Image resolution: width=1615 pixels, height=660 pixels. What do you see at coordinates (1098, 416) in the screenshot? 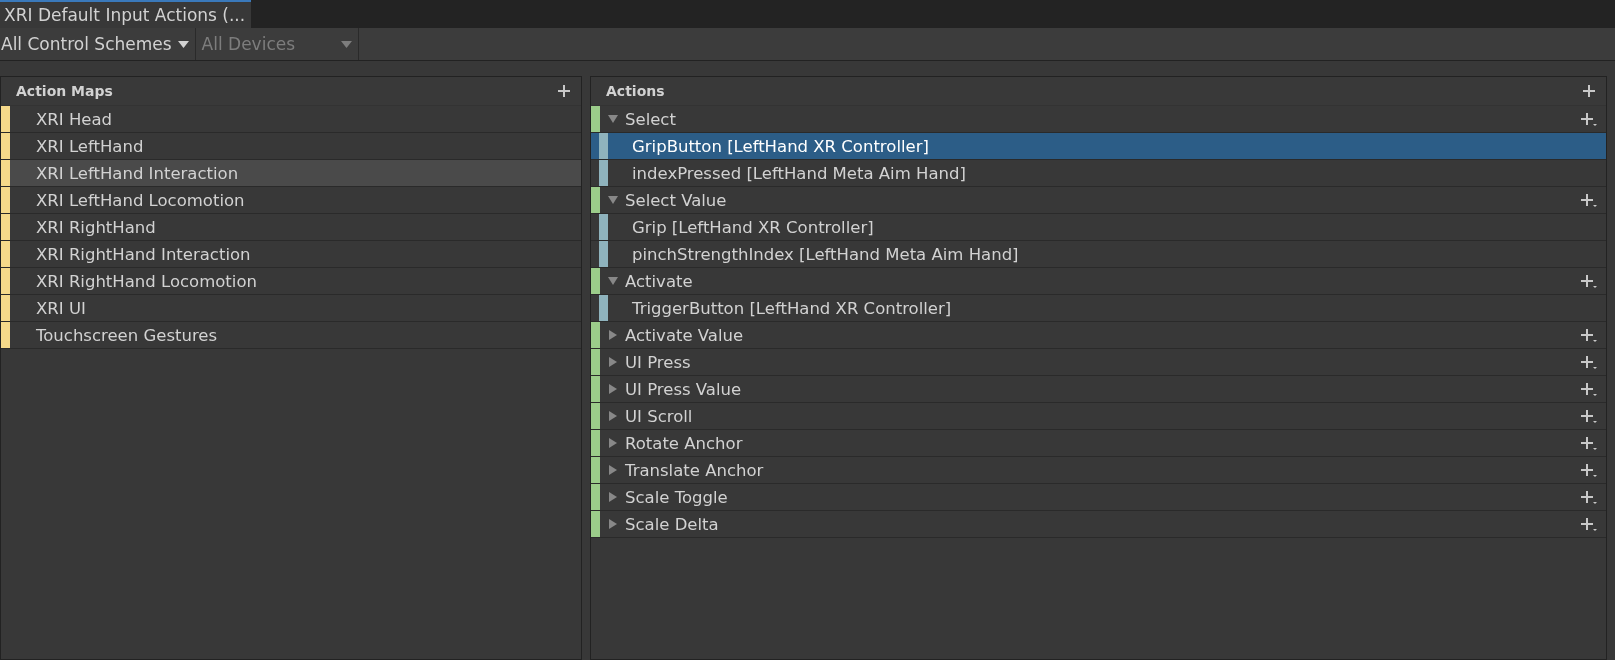
I see `action-item: UI Scroll` at bounding box center [1098, 416].